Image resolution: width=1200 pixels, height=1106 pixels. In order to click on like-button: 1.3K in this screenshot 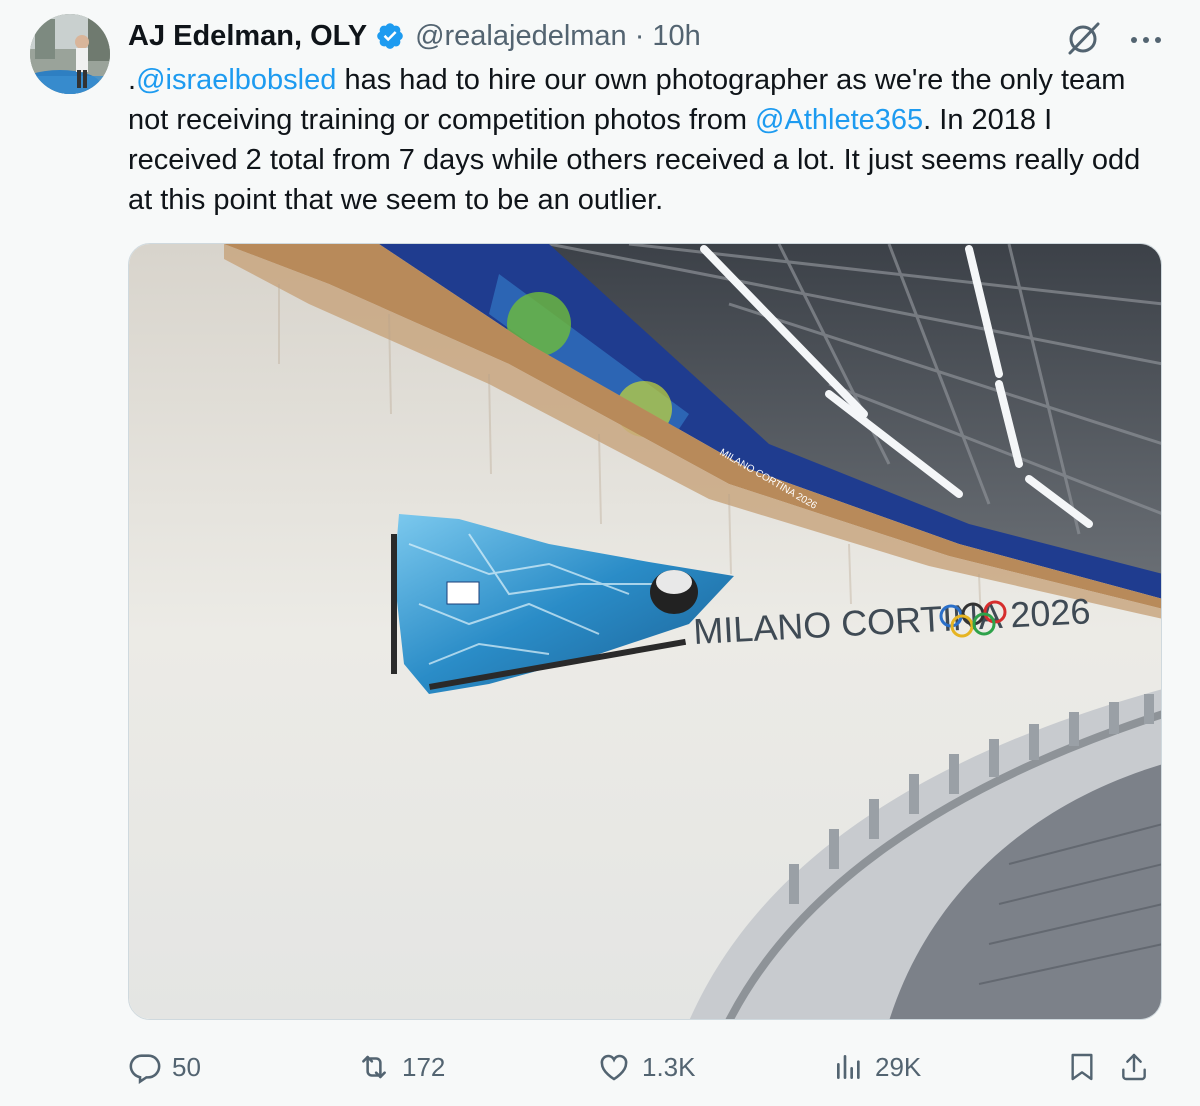, I will do `click(646, 1067)`.